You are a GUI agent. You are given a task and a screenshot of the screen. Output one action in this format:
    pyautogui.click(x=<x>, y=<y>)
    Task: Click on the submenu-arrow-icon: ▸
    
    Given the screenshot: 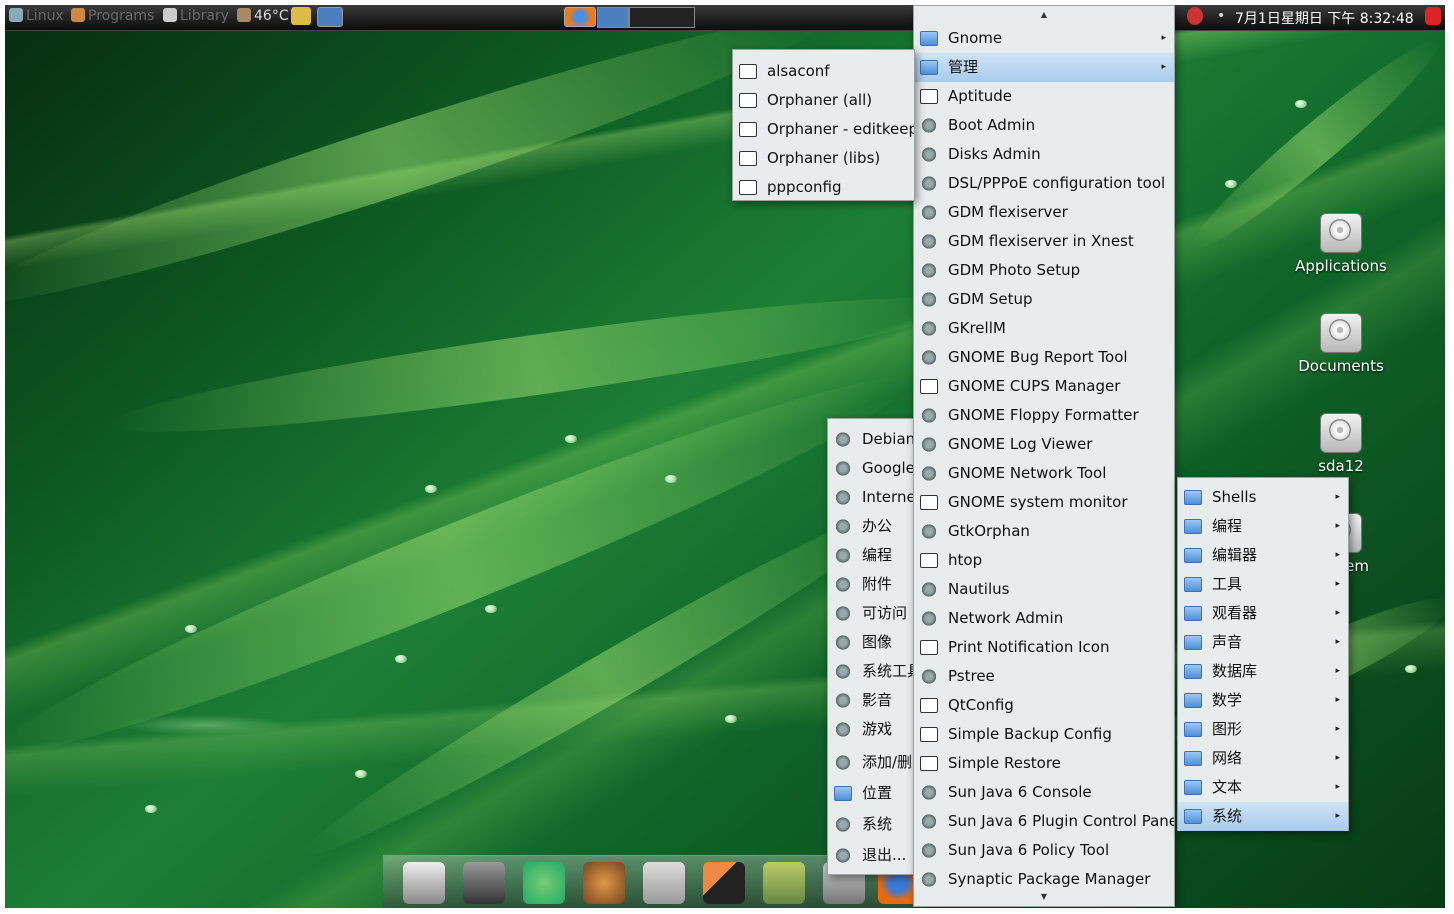 What is the action you would take?
    pyautogui.click(x=1337, y=700)
    